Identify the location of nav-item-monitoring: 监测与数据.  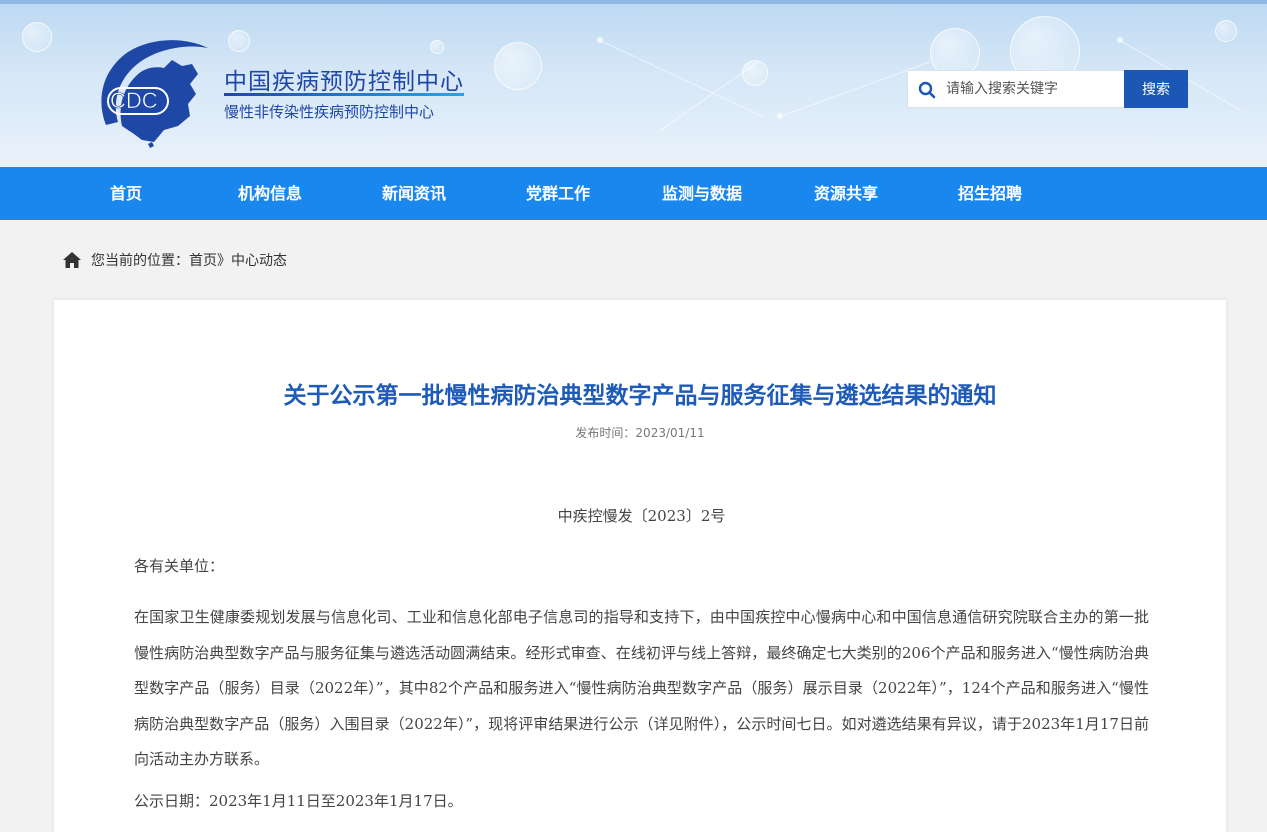
(702, 193).